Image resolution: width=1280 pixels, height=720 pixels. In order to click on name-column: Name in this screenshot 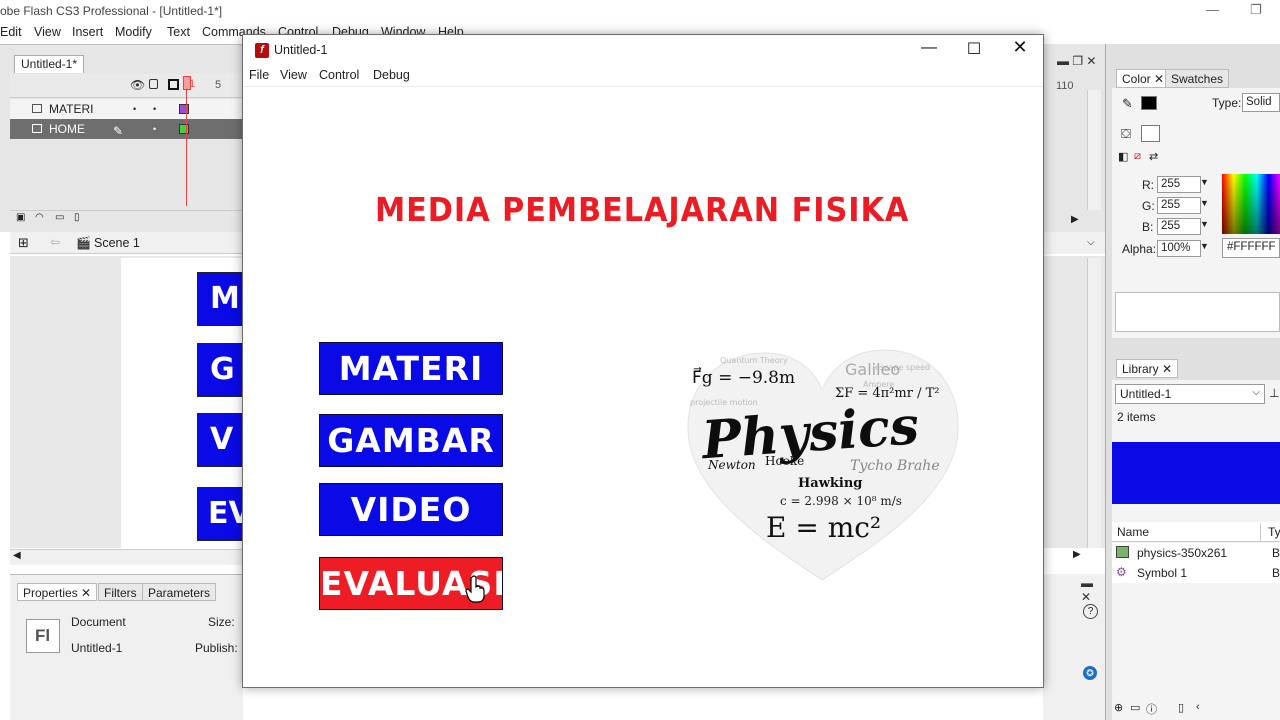, I will do `click(1133, 532)`.